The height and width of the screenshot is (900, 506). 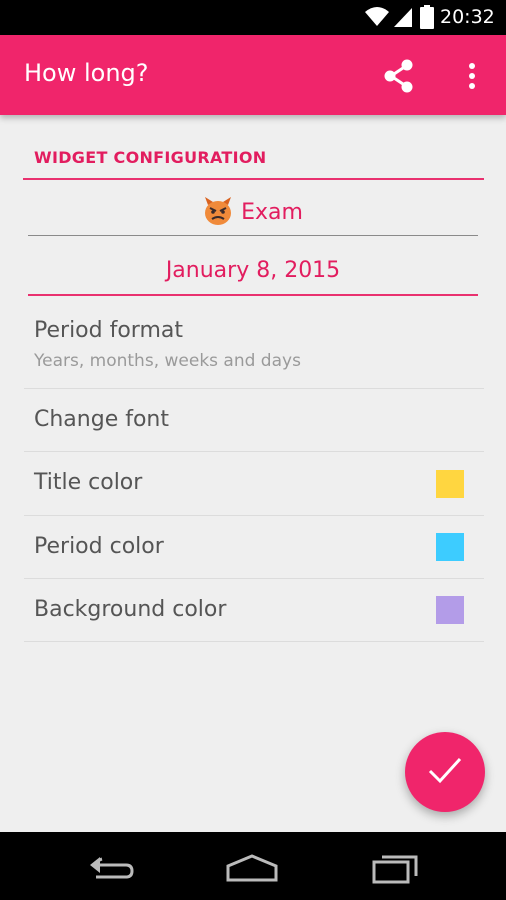 I want to click on home-button, so click(x=252, y=866).